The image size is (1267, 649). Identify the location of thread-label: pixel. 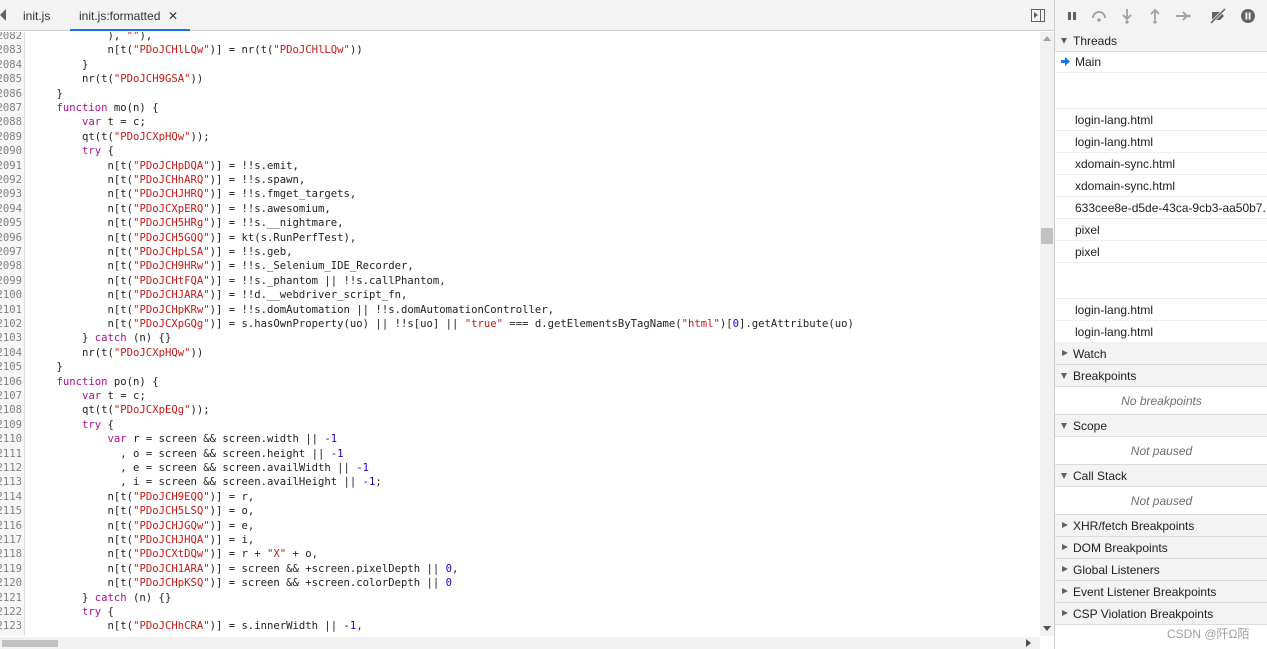
(1087, 252).